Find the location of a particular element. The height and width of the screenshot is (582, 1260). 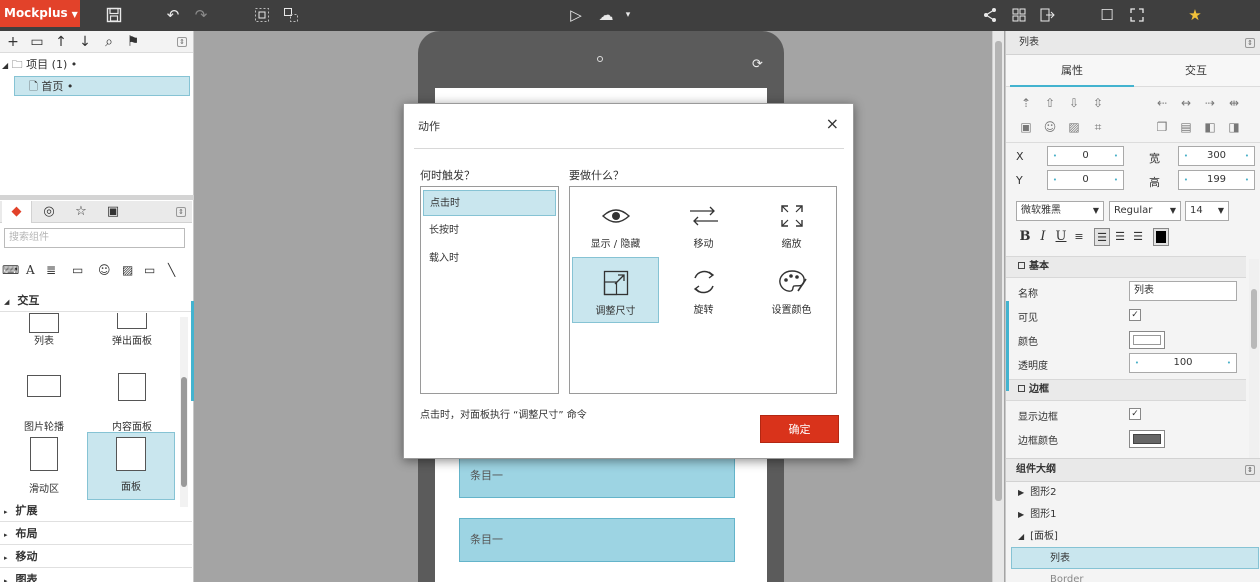

align-bottom-icon: ⇩ is located at coordinates (1074, 103).